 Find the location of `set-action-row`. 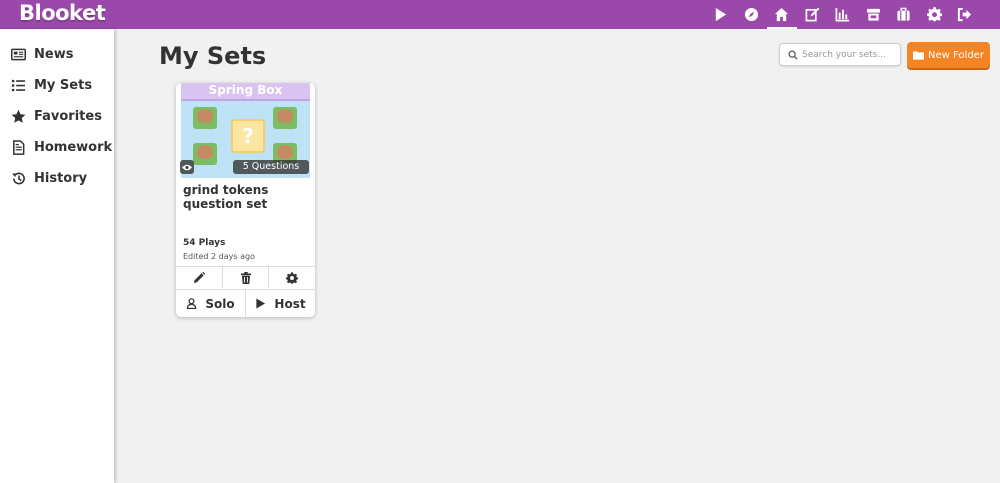

set-action-row is located at coordinates (245, 277).